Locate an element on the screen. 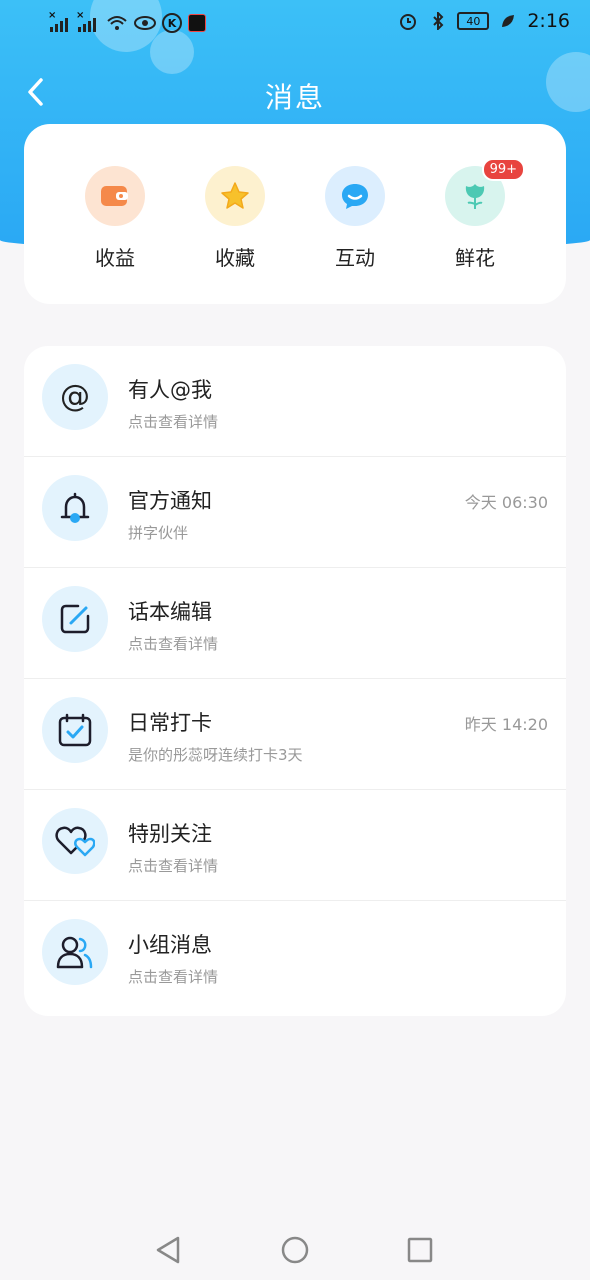 The width and height of the screenshot is (590, 1280). nav-bar: 消息 is located at coordinates (295, 93).